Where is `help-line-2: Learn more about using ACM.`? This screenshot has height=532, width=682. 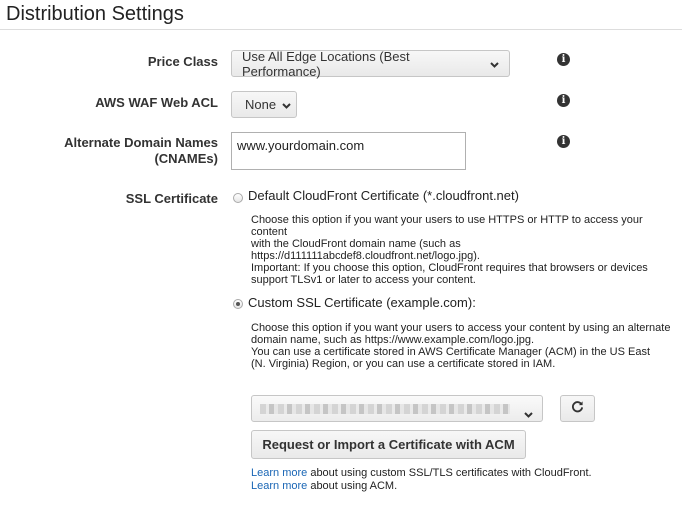 help-line-2: Learn more about using ACM. is located at coordinates (324, 486).